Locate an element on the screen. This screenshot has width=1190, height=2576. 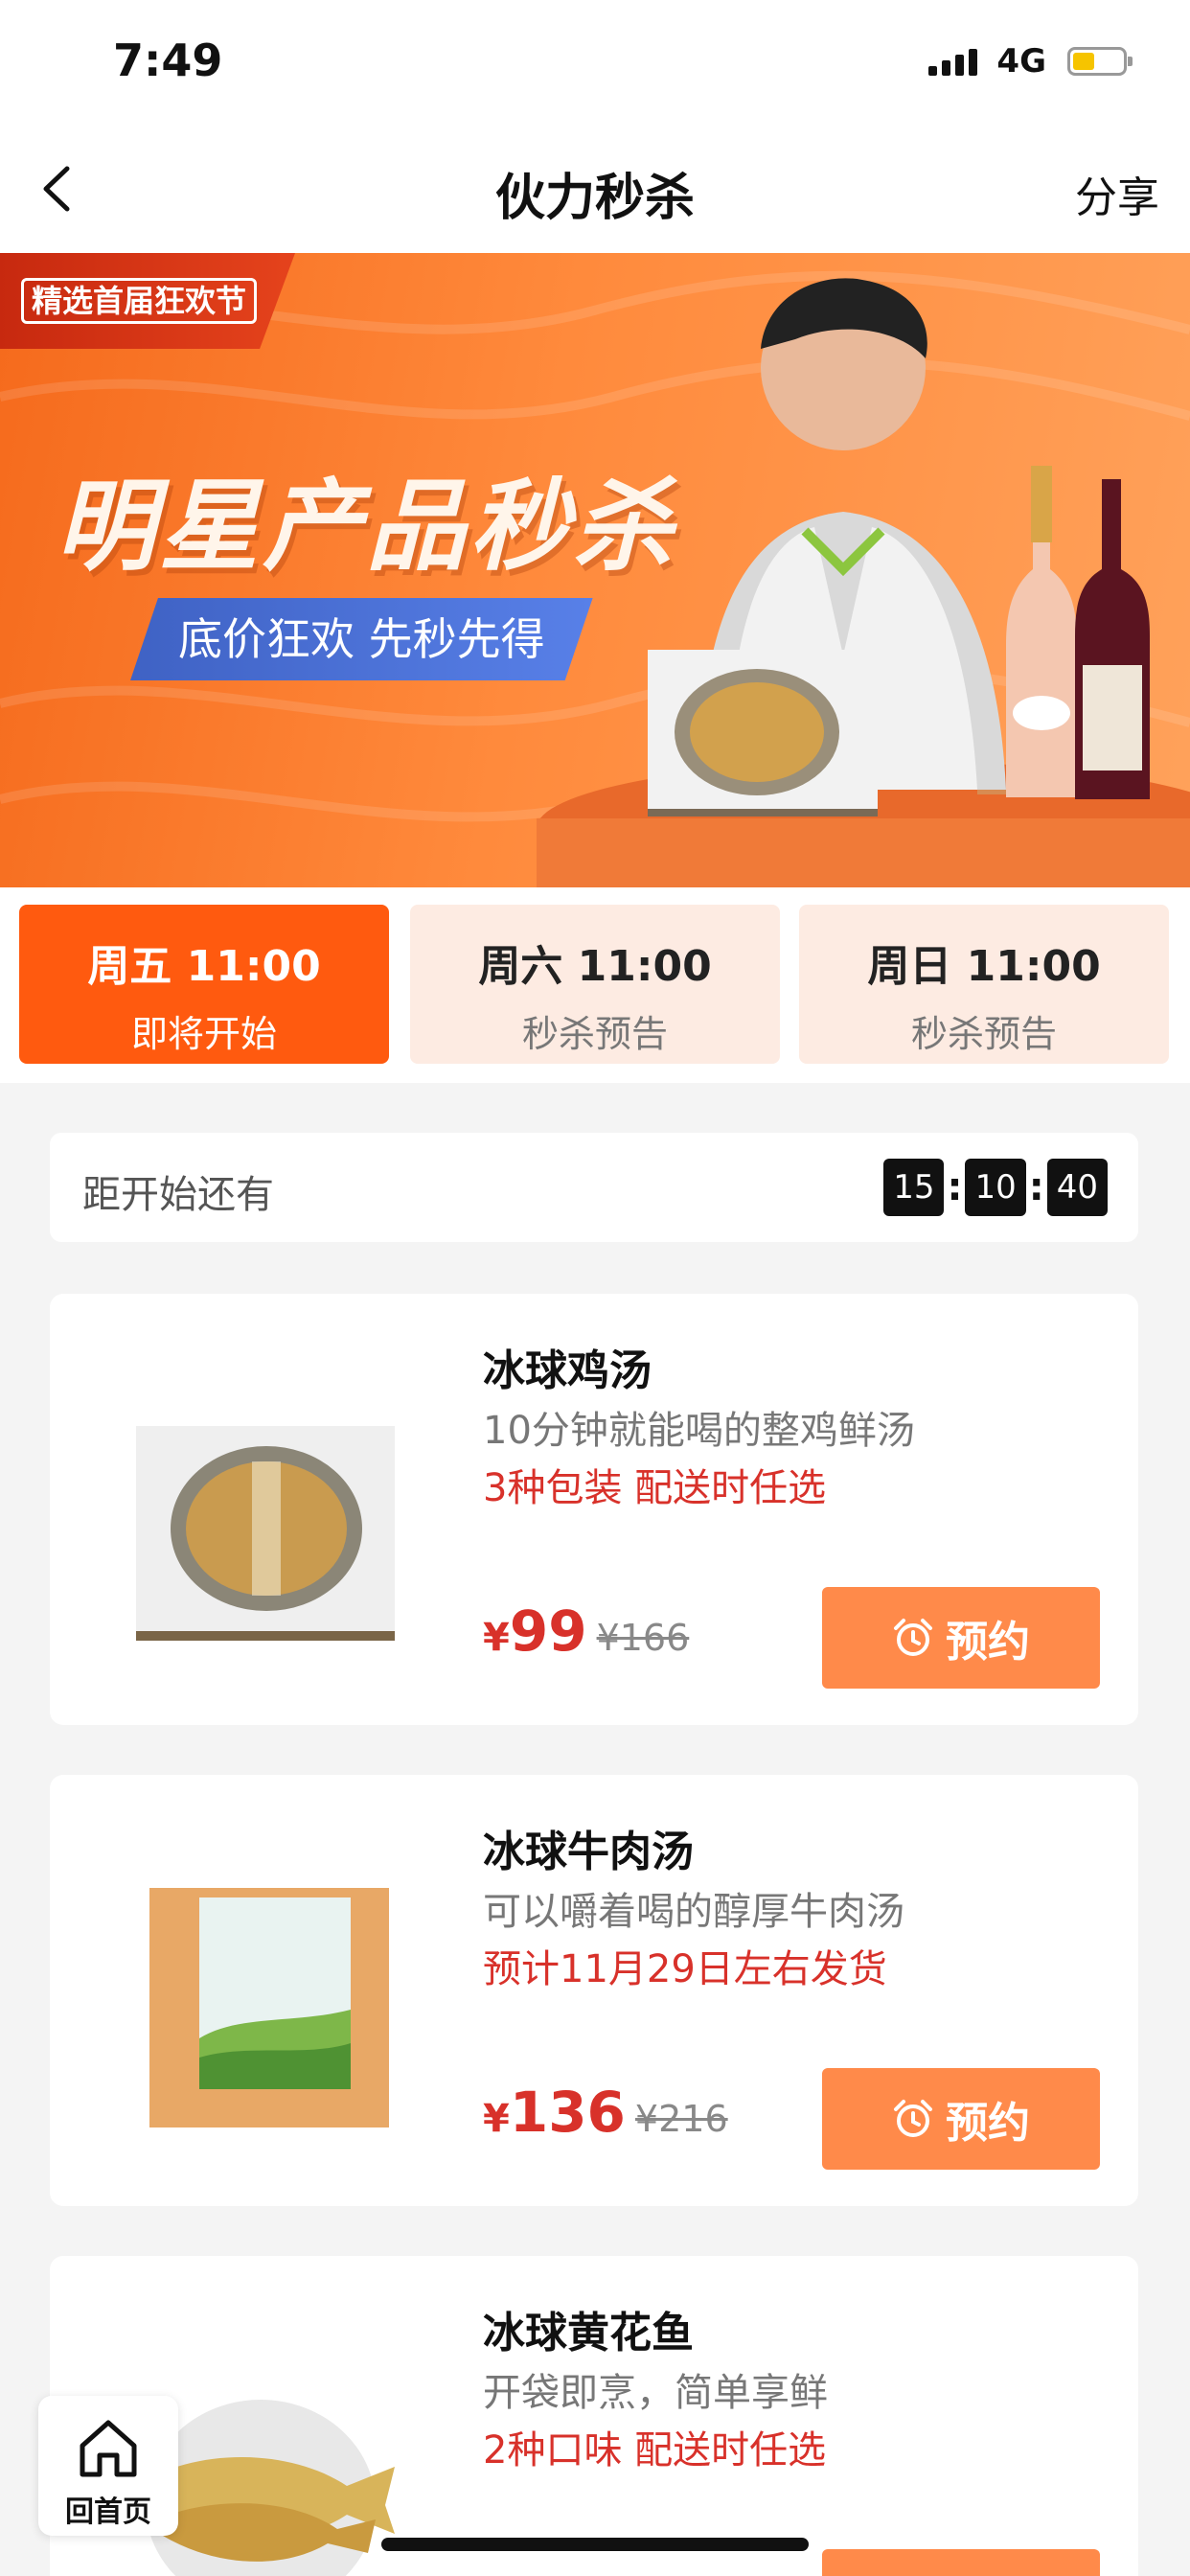
share-button: 分享 is located at coordinates (1117, 193).